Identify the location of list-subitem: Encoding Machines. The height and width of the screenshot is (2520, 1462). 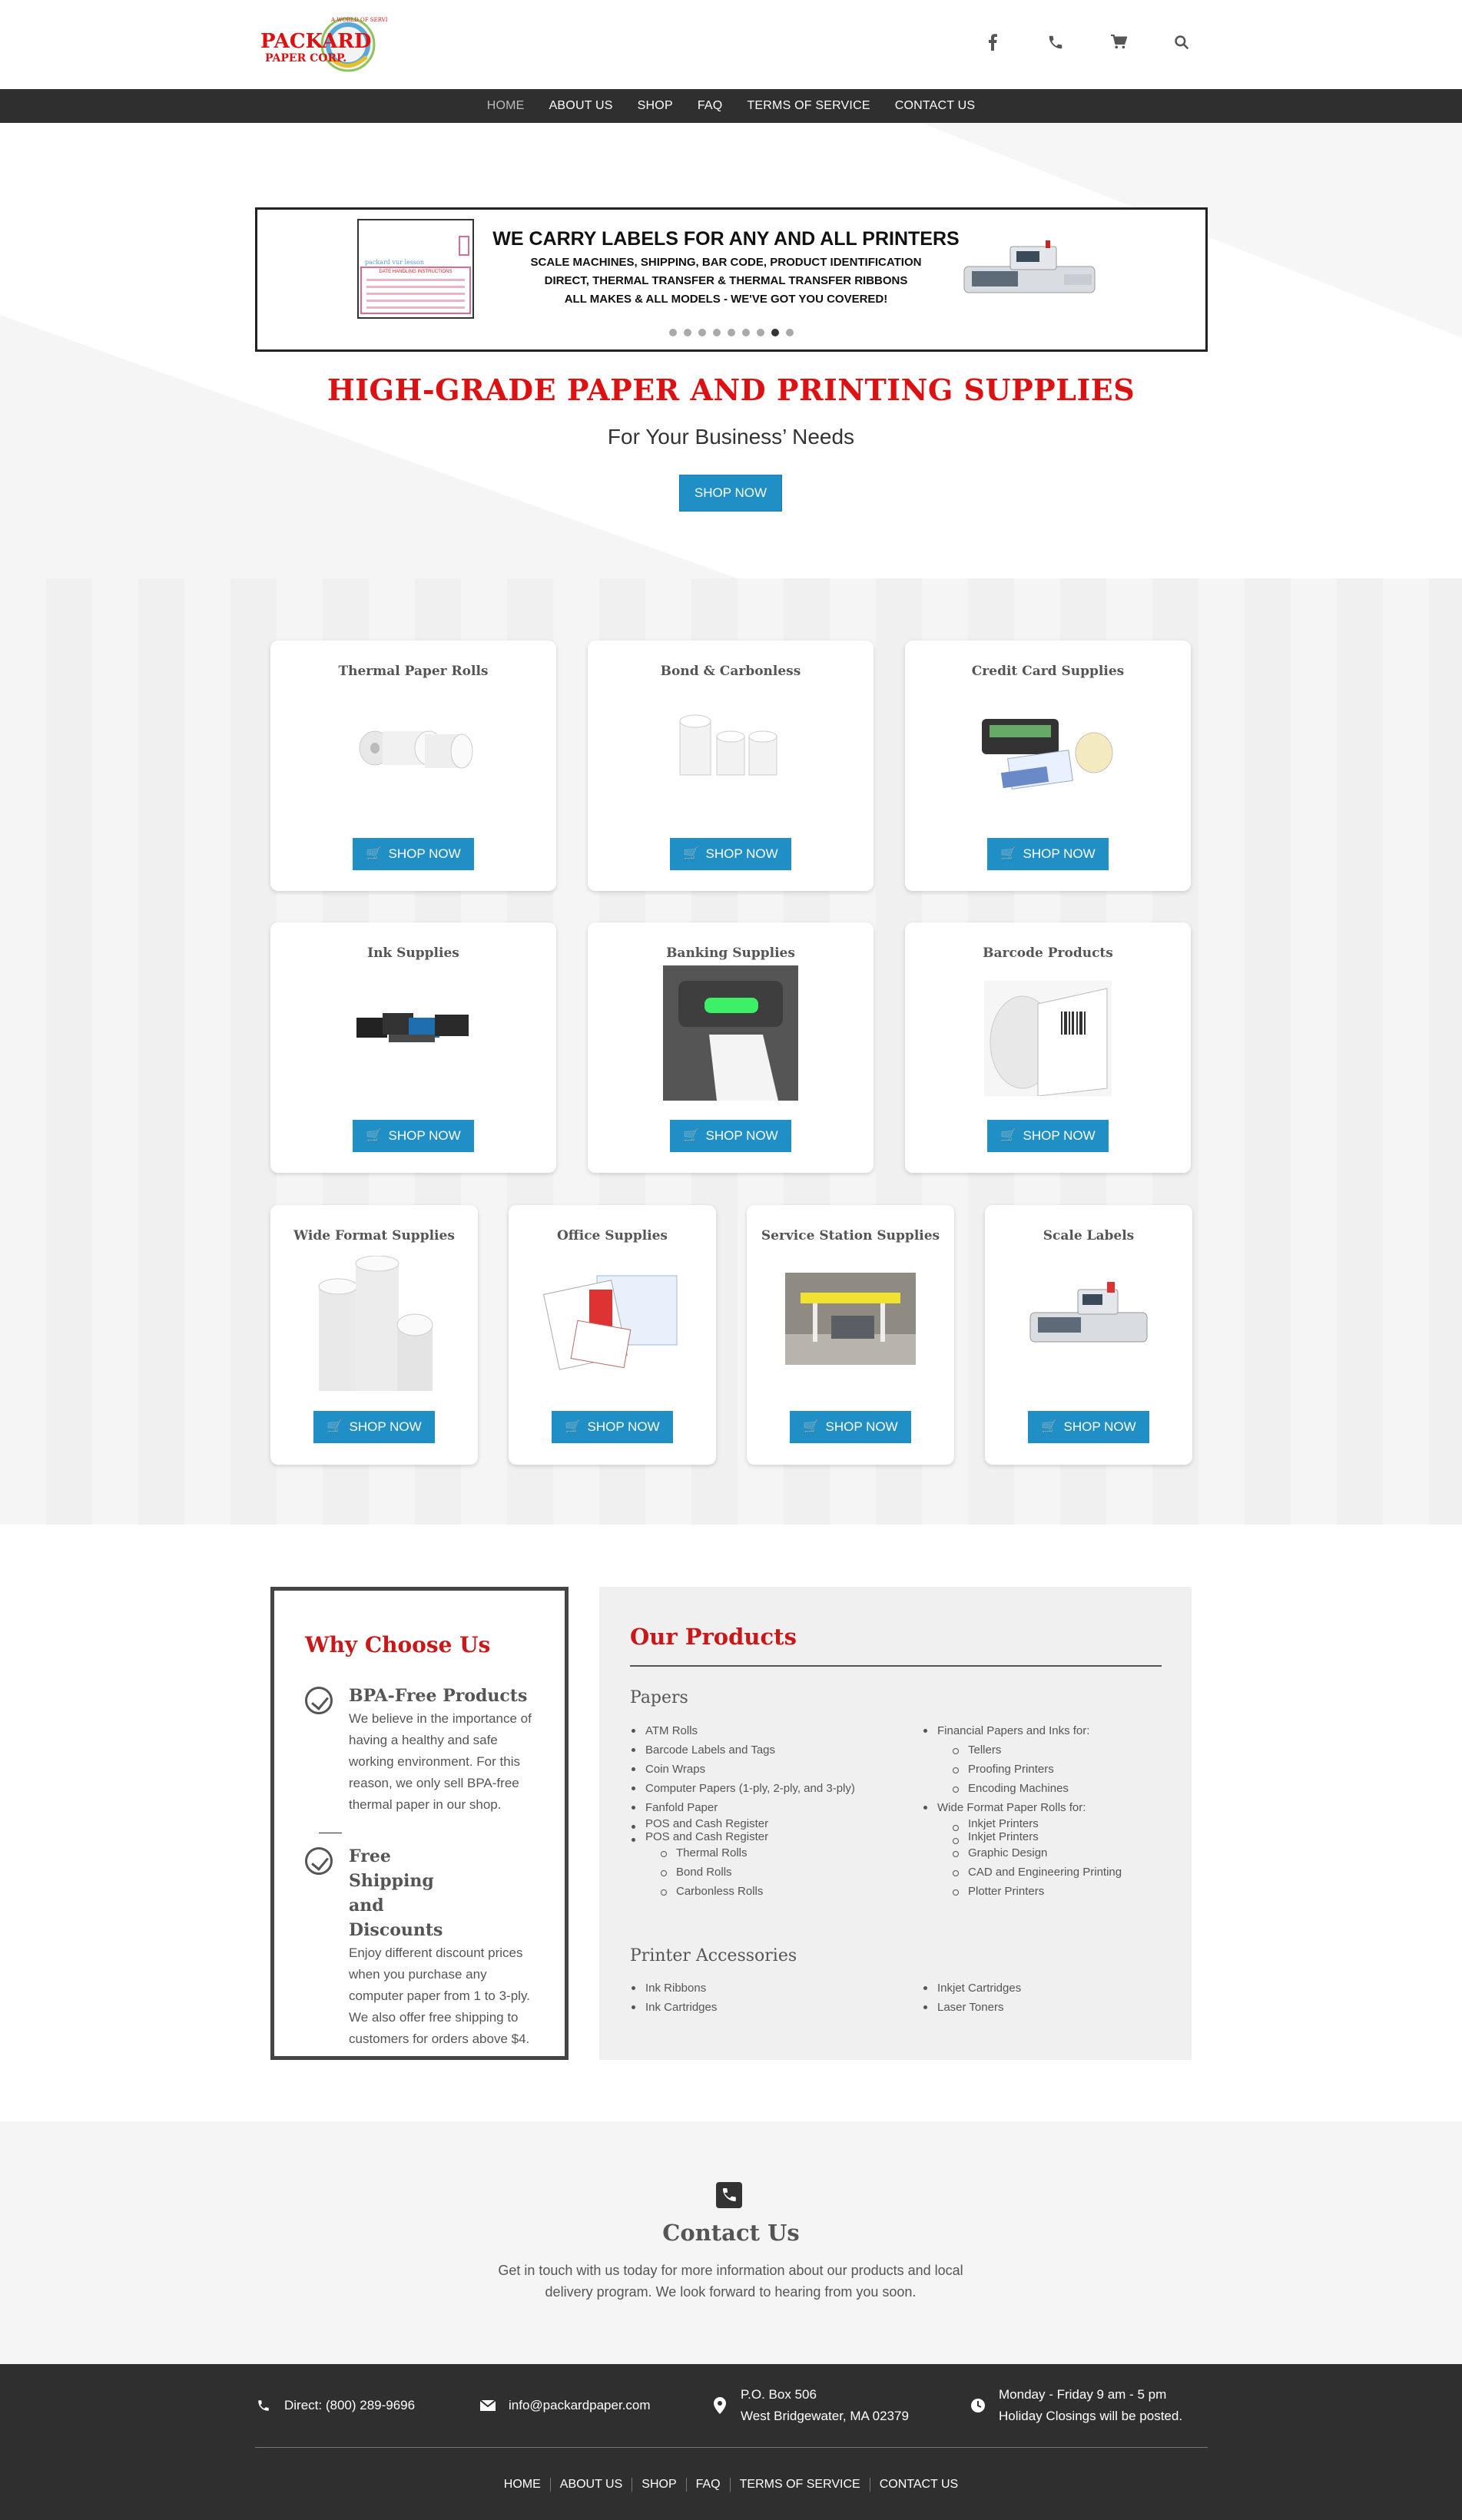
(1048, 1788).